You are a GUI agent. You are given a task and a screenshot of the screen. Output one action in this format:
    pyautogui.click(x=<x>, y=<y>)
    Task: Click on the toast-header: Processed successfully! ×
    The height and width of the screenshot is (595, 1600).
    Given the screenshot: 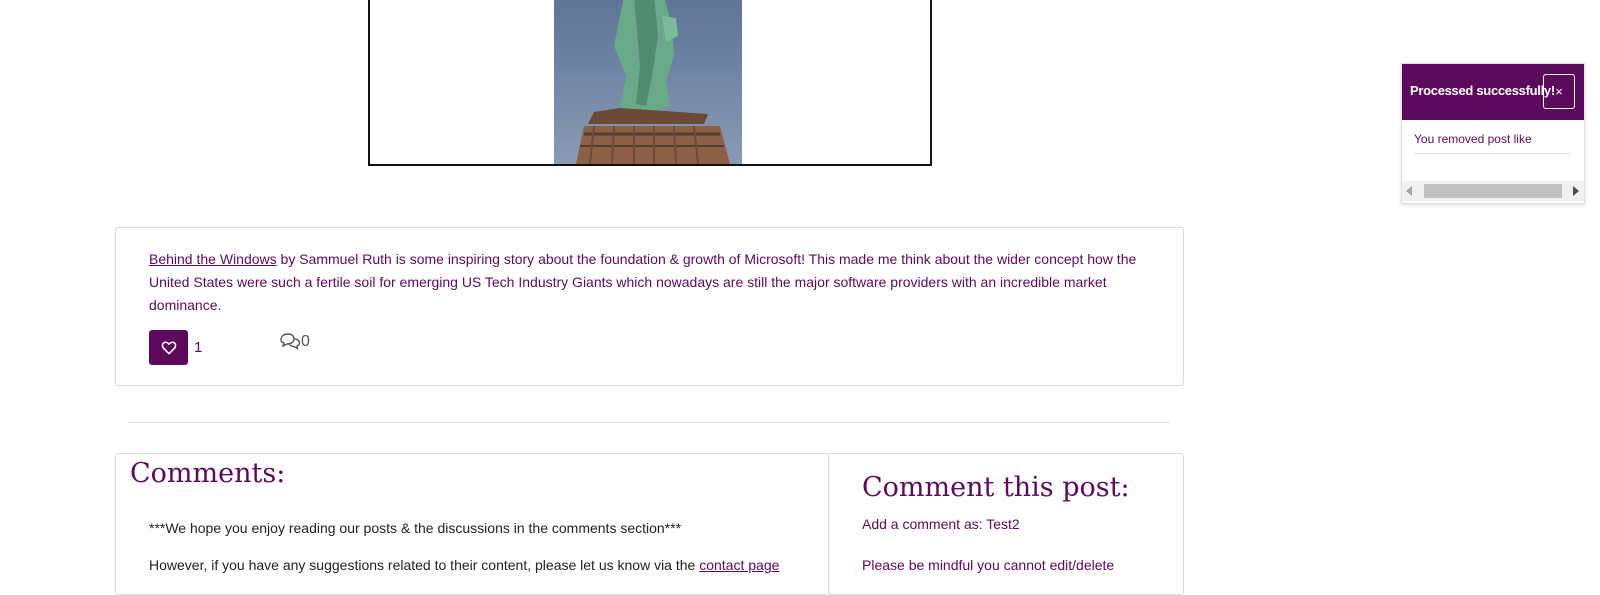 What is the action you would take?
    pyautogui.click(x=1493, y=92)
    